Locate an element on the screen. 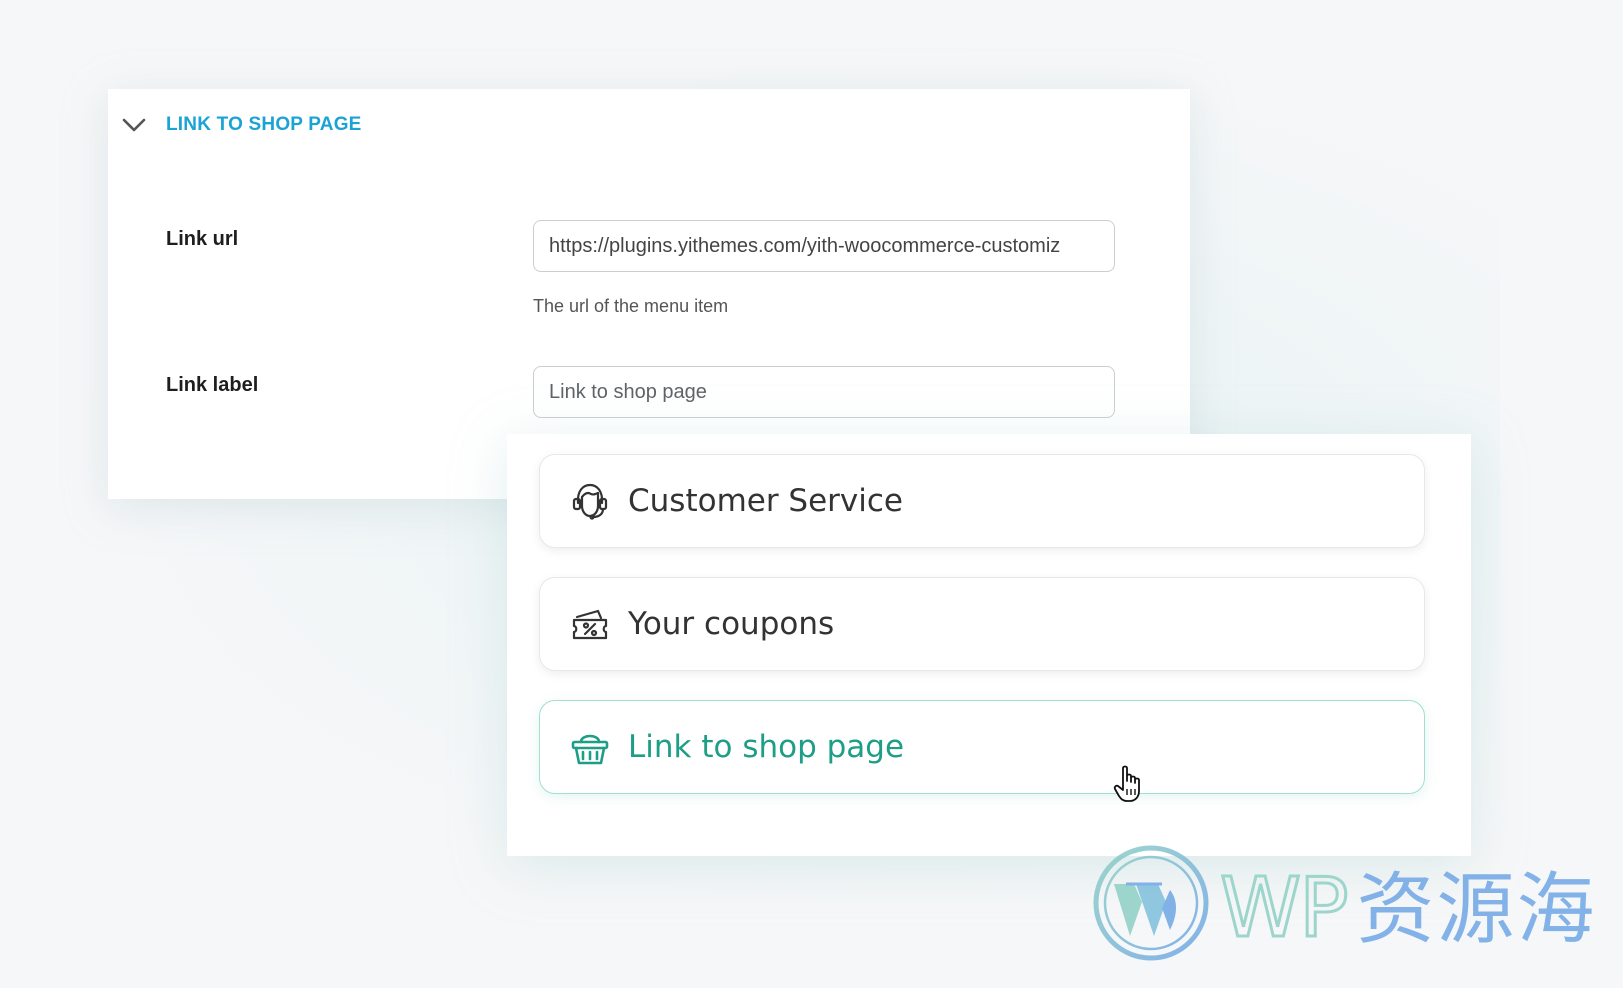  chevron-down-icon is located at coordinates (134, 125).